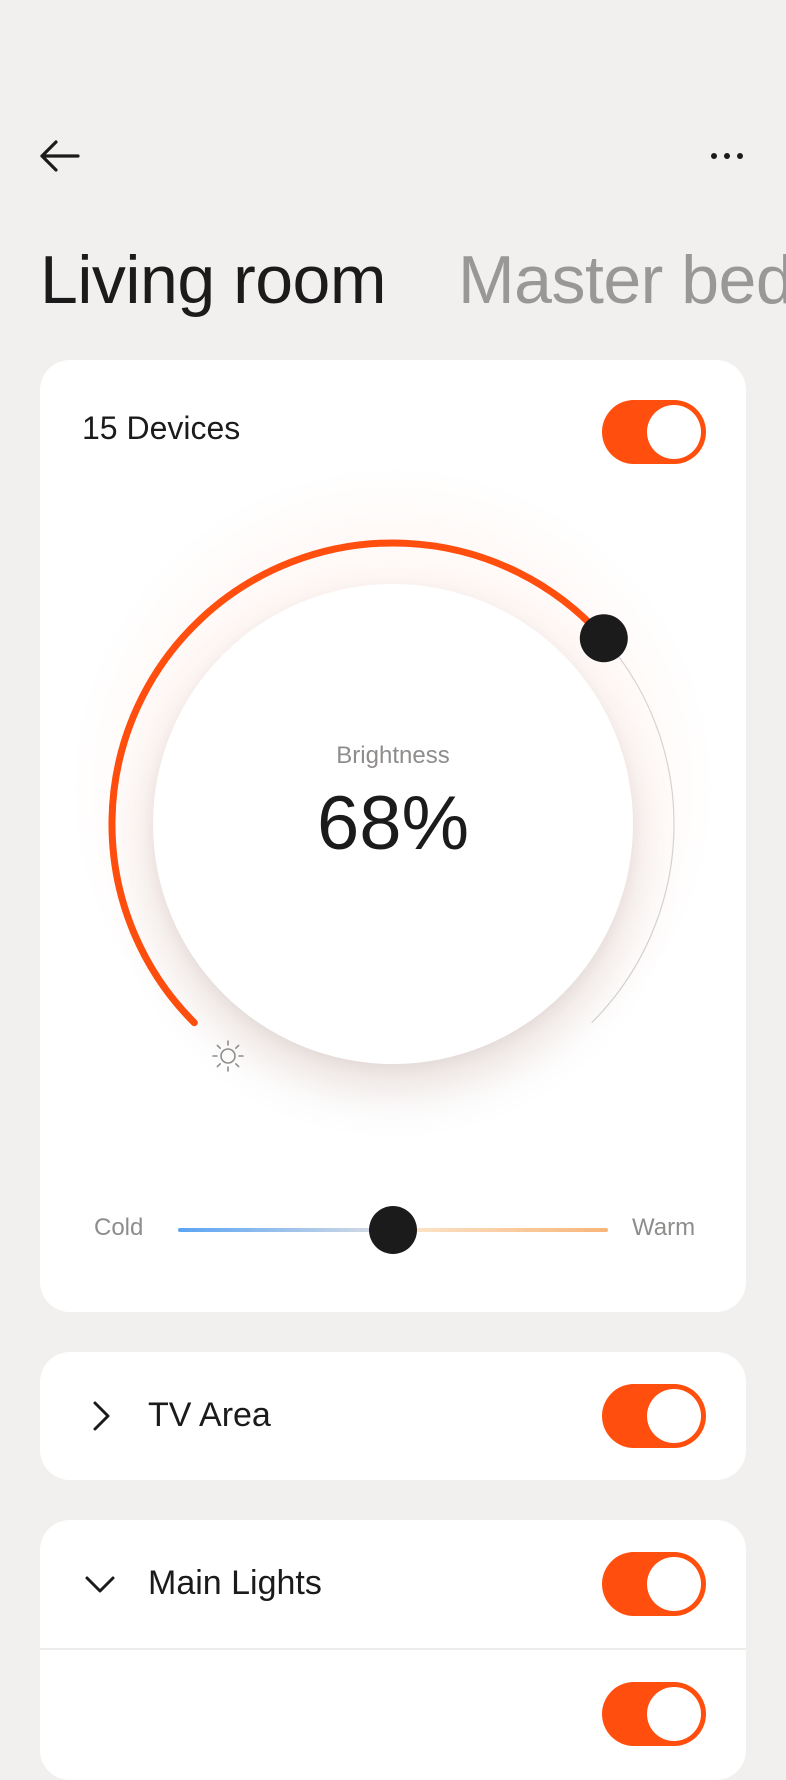  What do you see at coordinates (100, 1584) in the screenshot?
I see `chevron-down-icon` at bounding box center [100, 1584].